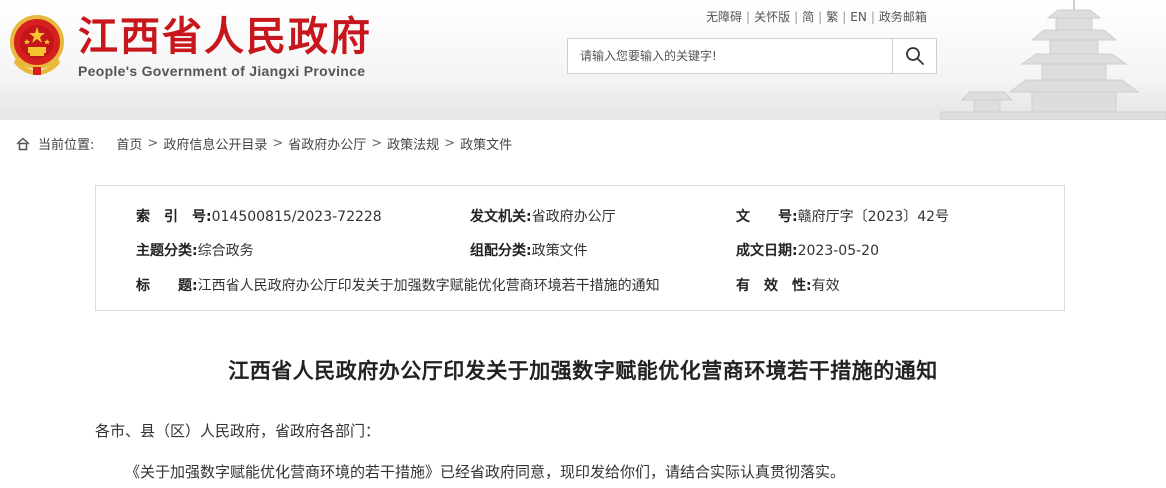  Describe the element at coordinates (327, 143) in the screenshot. I see `breadcrumb-general-office: 省政府办公厅` at that location.